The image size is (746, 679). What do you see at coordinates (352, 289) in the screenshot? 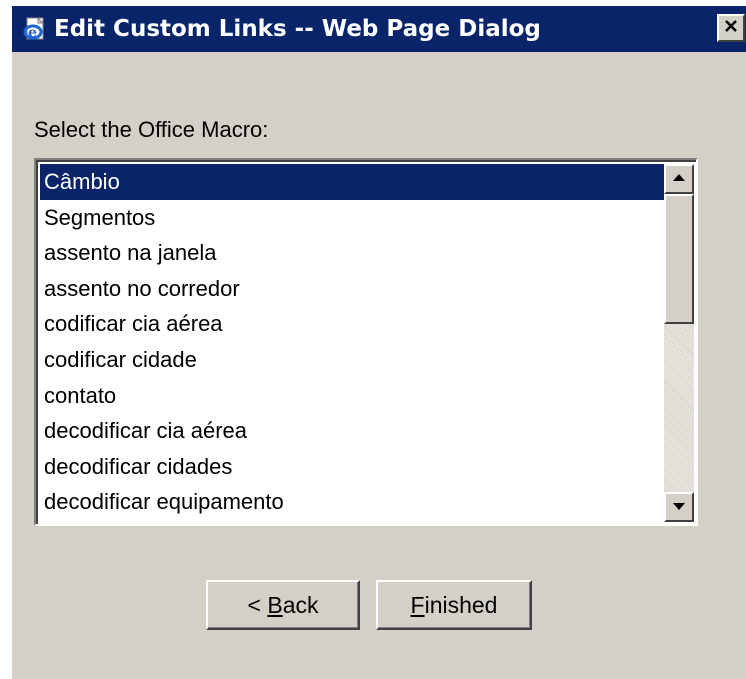
I see `list-item: assento no corredor` at bounding box center [352, 289].